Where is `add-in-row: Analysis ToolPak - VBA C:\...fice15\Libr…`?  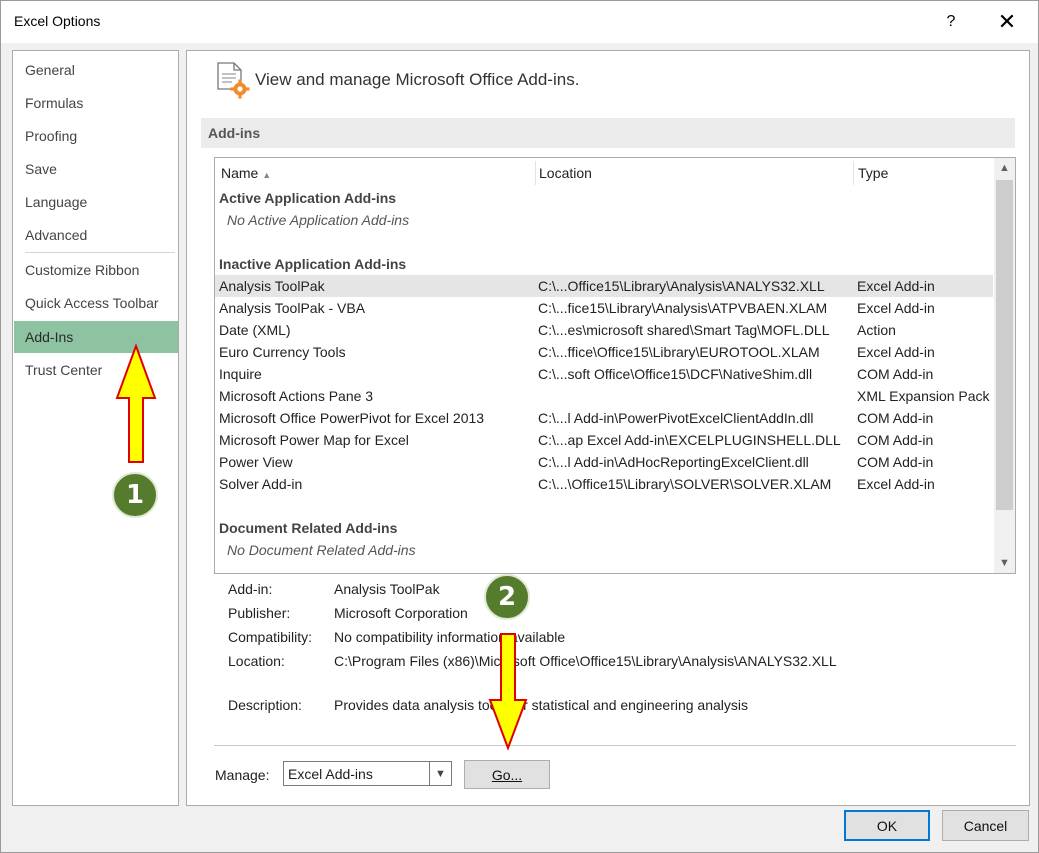 add-in-row: Analysis ToolPak - VBA C:\...fice15\Libr… is located at coordinates (604, 308).